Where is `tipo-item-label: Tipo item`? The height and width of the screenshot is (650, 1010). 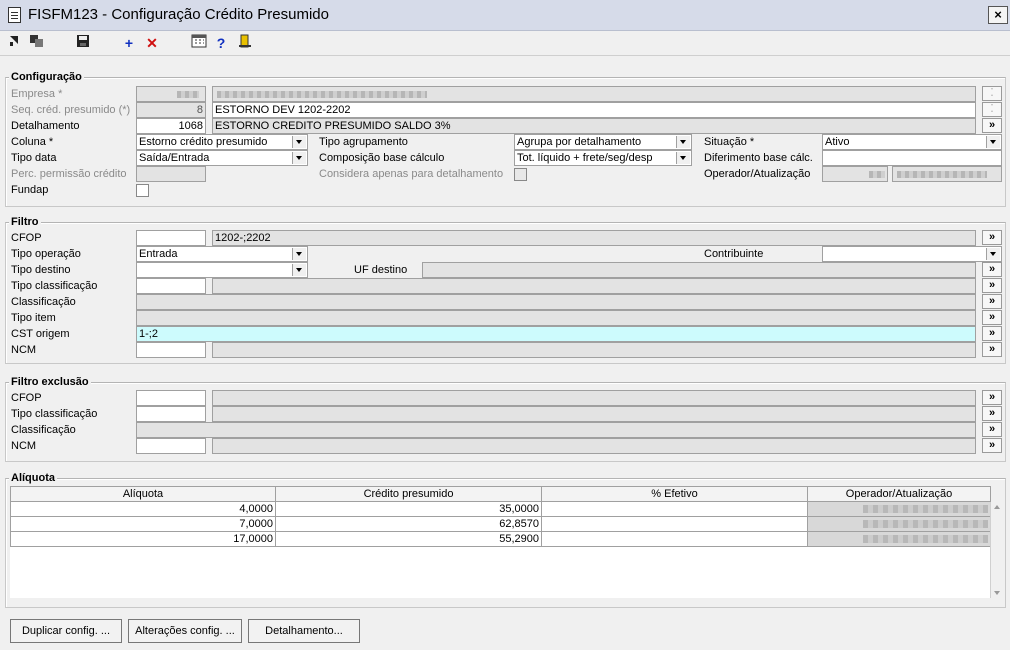
tipo-item-label: Tipo item is located at coordinates (33, 318).